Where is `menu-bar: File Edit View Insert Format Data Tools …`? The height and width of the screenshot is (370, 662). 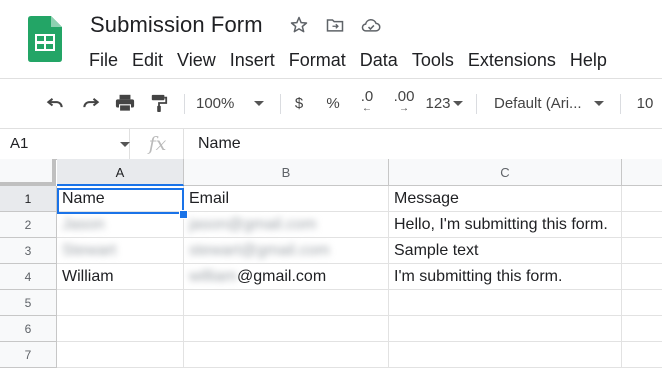
menu-bar: File Edit View Insert Format Data Tools … is located at coordinates (348, 60).